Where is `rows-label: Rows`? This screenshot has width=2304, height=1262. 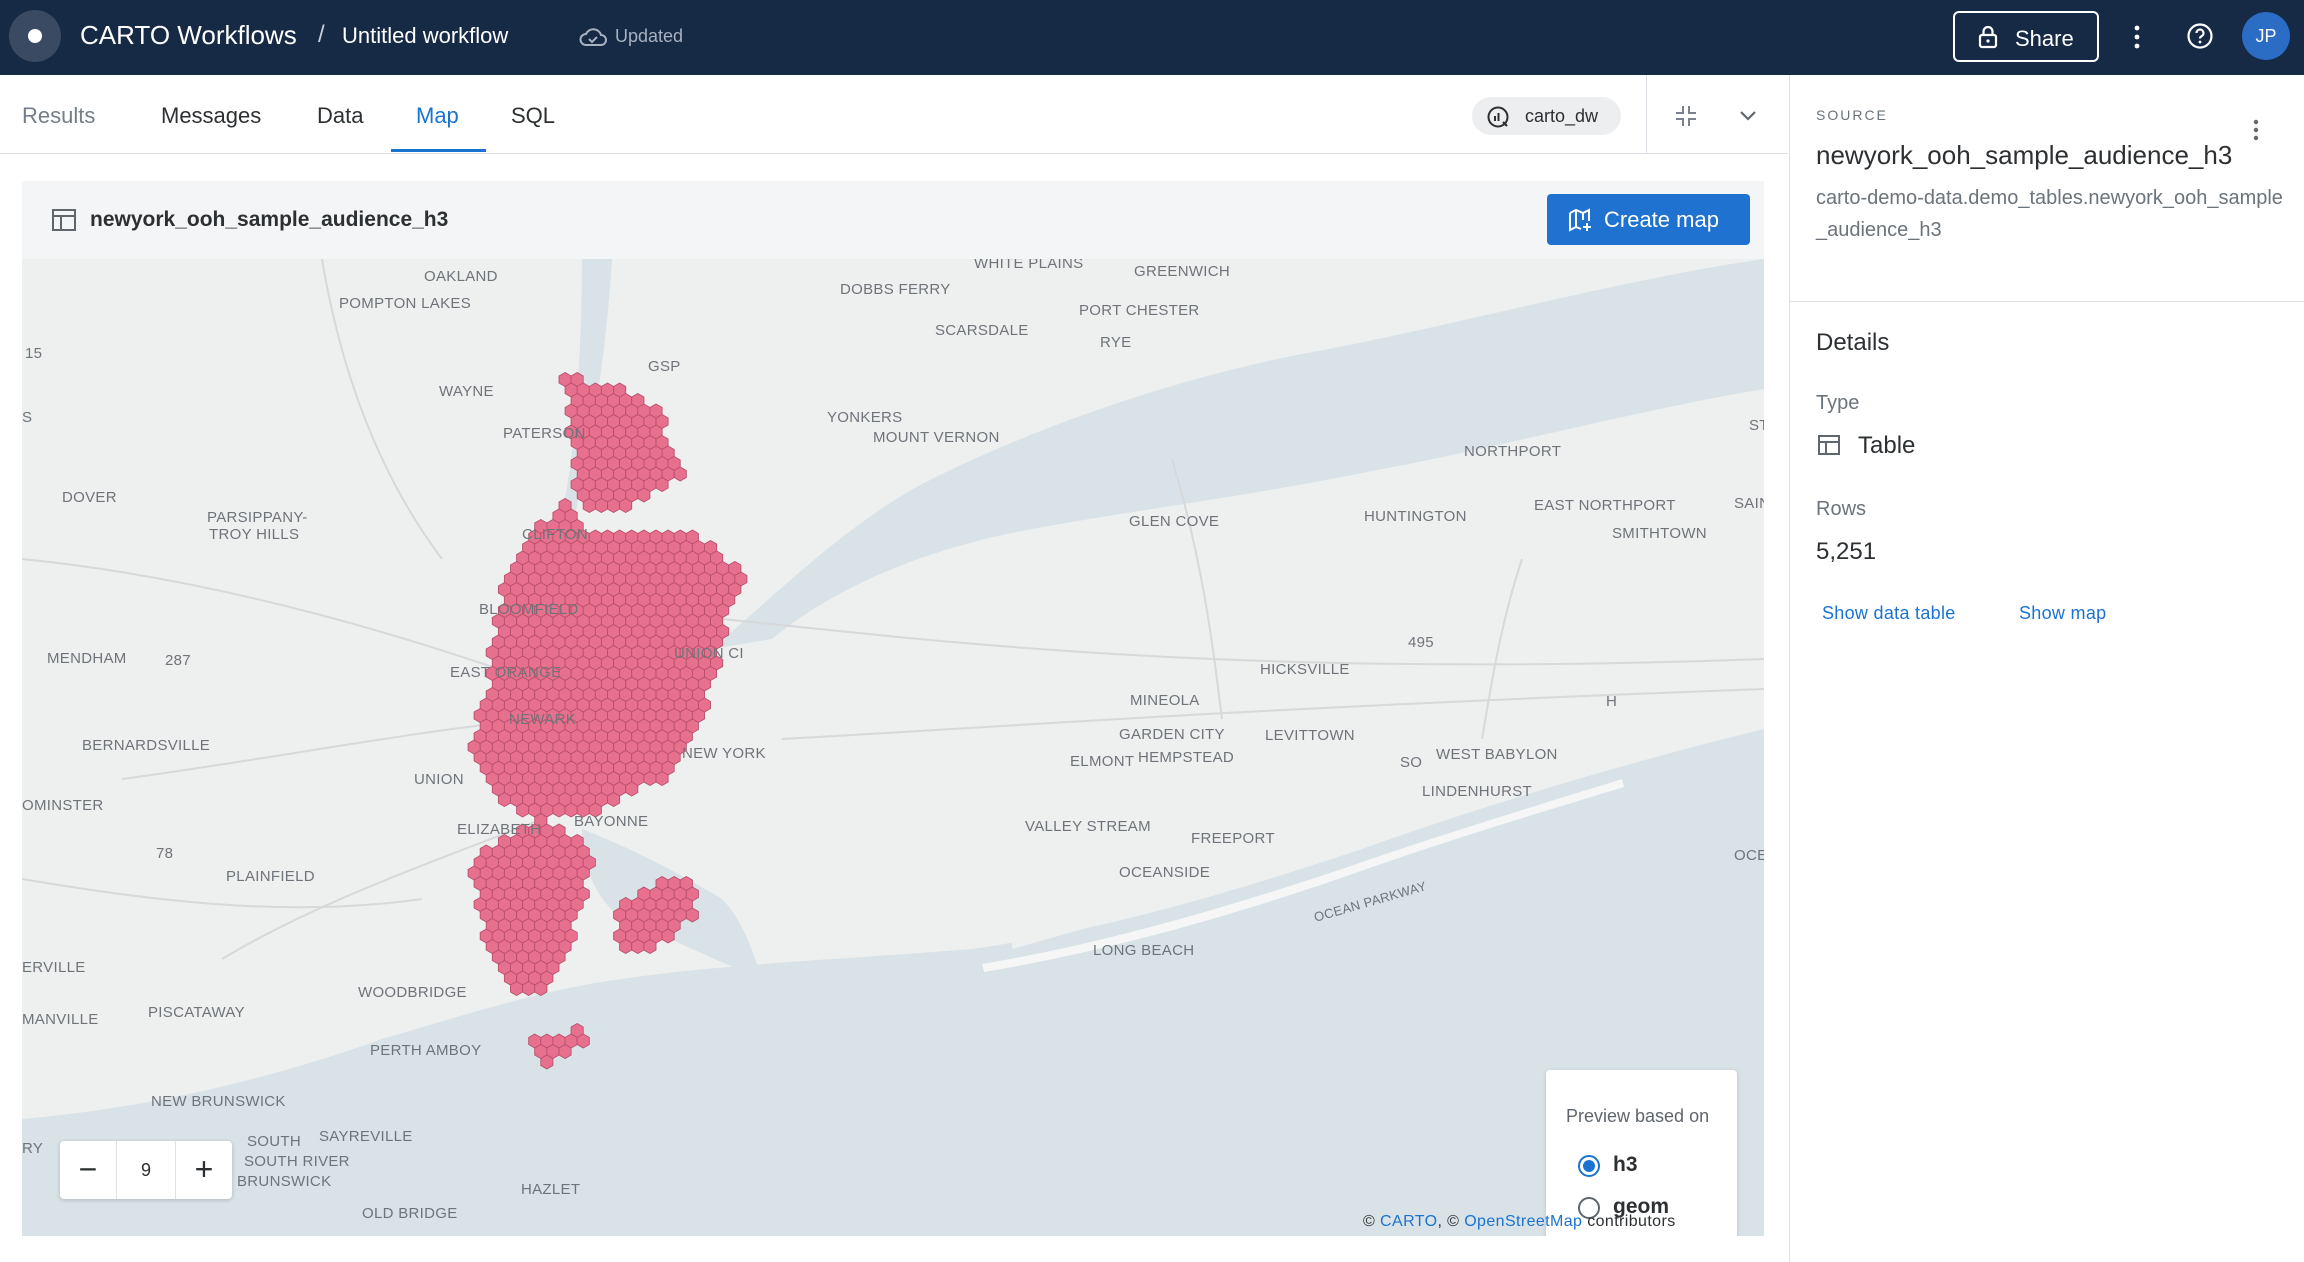
rows-label: Rows is located at coordinates (1841, 509).